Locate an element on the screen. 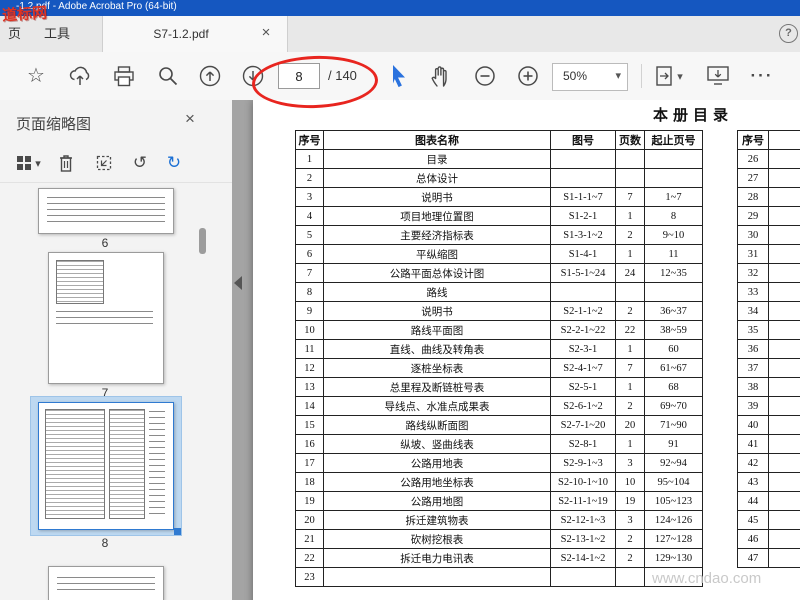  table-row: 19 公路用地图 S2-11-1~19 19 105~123 is located at coordinates (499, 501).